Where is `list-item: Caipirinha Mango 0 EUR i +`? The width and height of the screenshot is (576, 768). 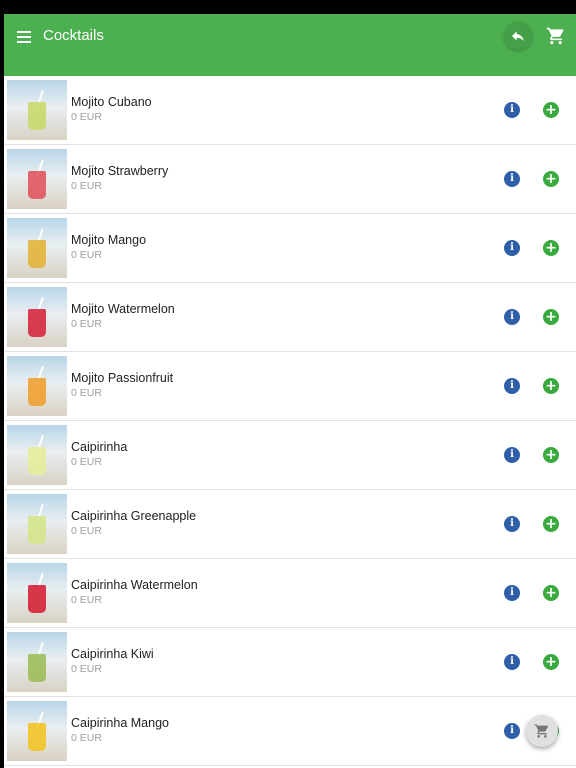 list-item: Caipirinha Mango 0 EUR i + is located at coordinates (290, 731).